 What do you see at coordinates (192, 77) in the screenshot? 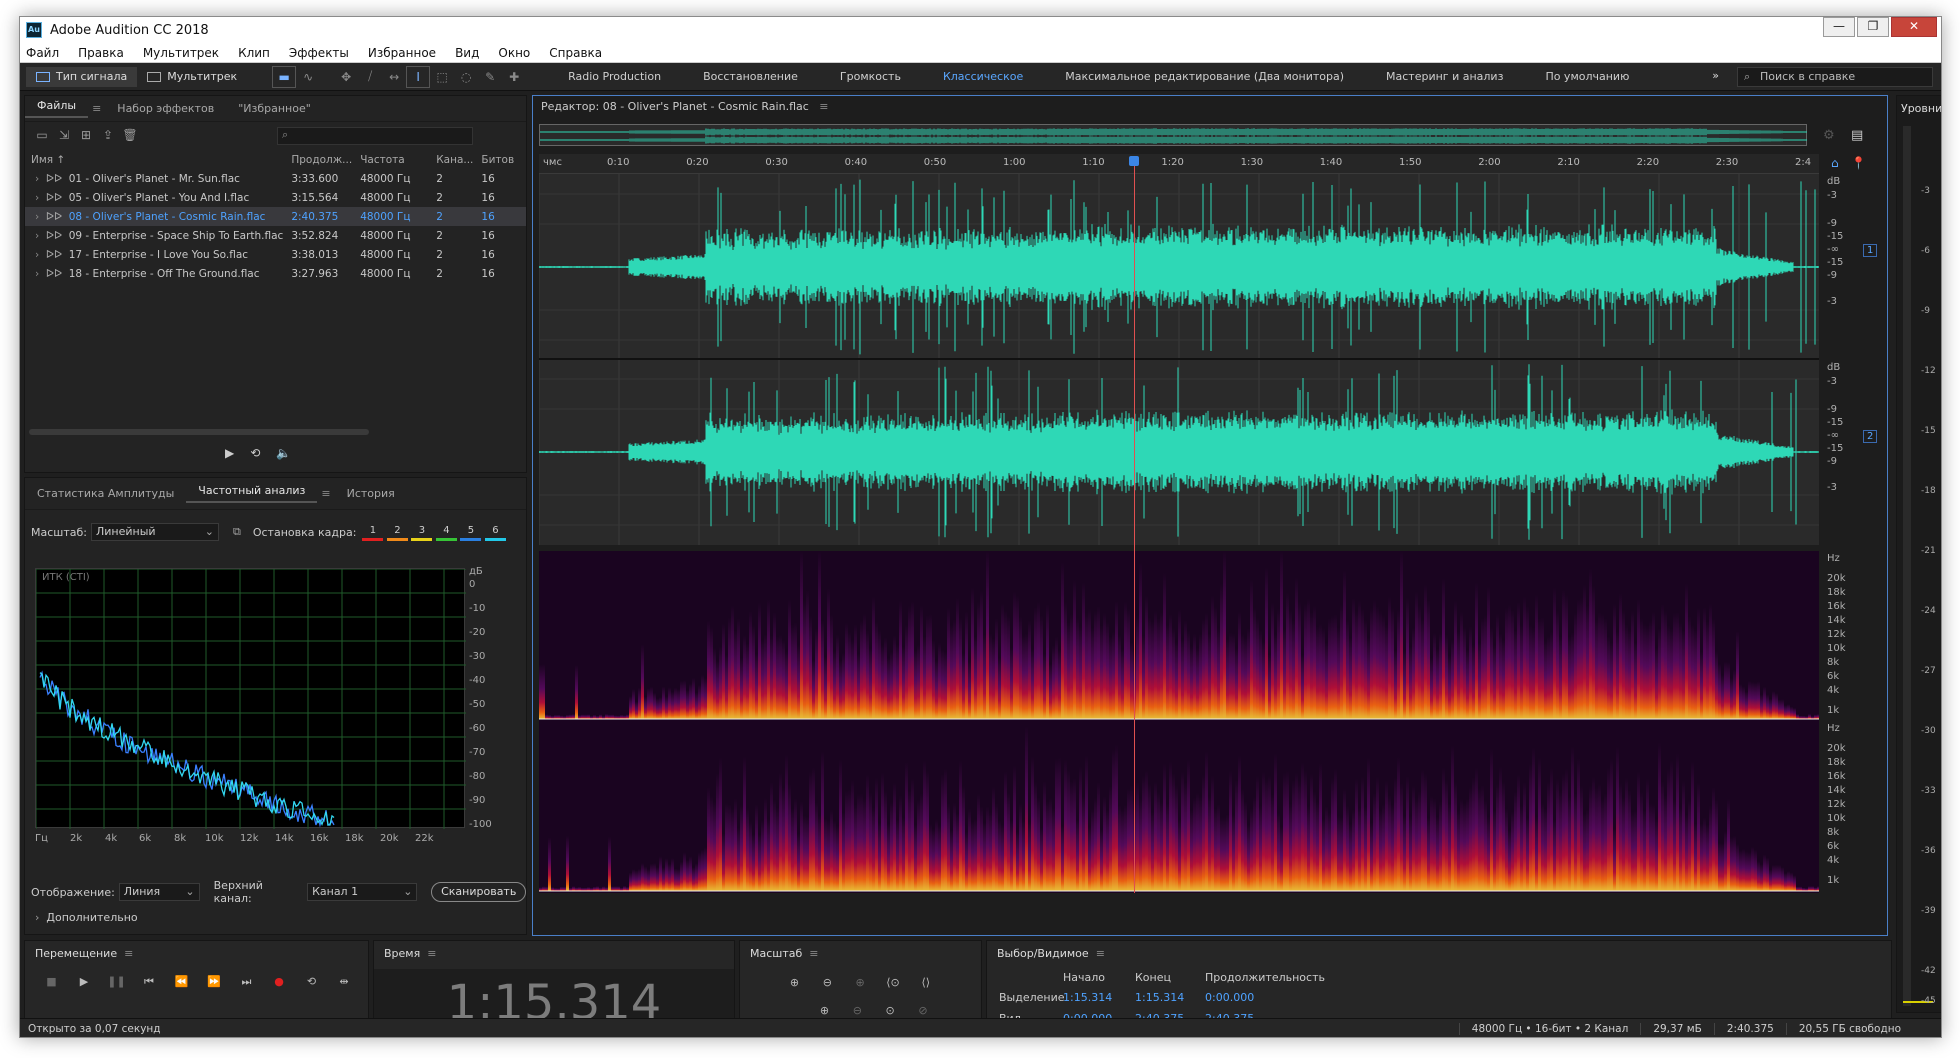
I see `multitrack-mode-button: Мультитрек` at bounding box center [192, 77].